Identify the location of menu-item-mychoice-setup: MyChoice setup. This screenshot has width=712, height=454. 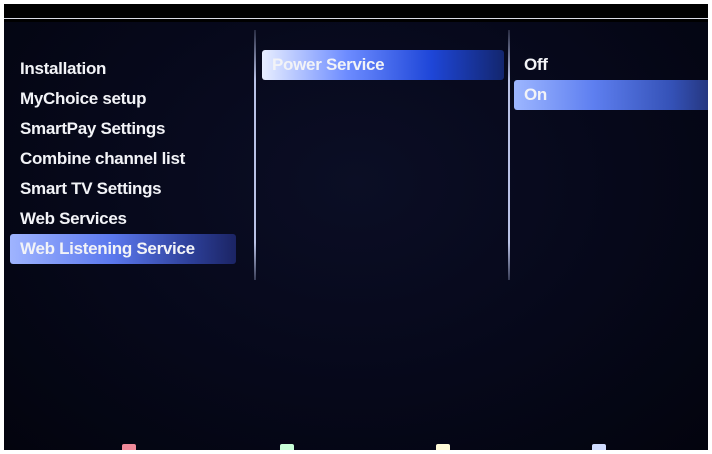
(123, 99).